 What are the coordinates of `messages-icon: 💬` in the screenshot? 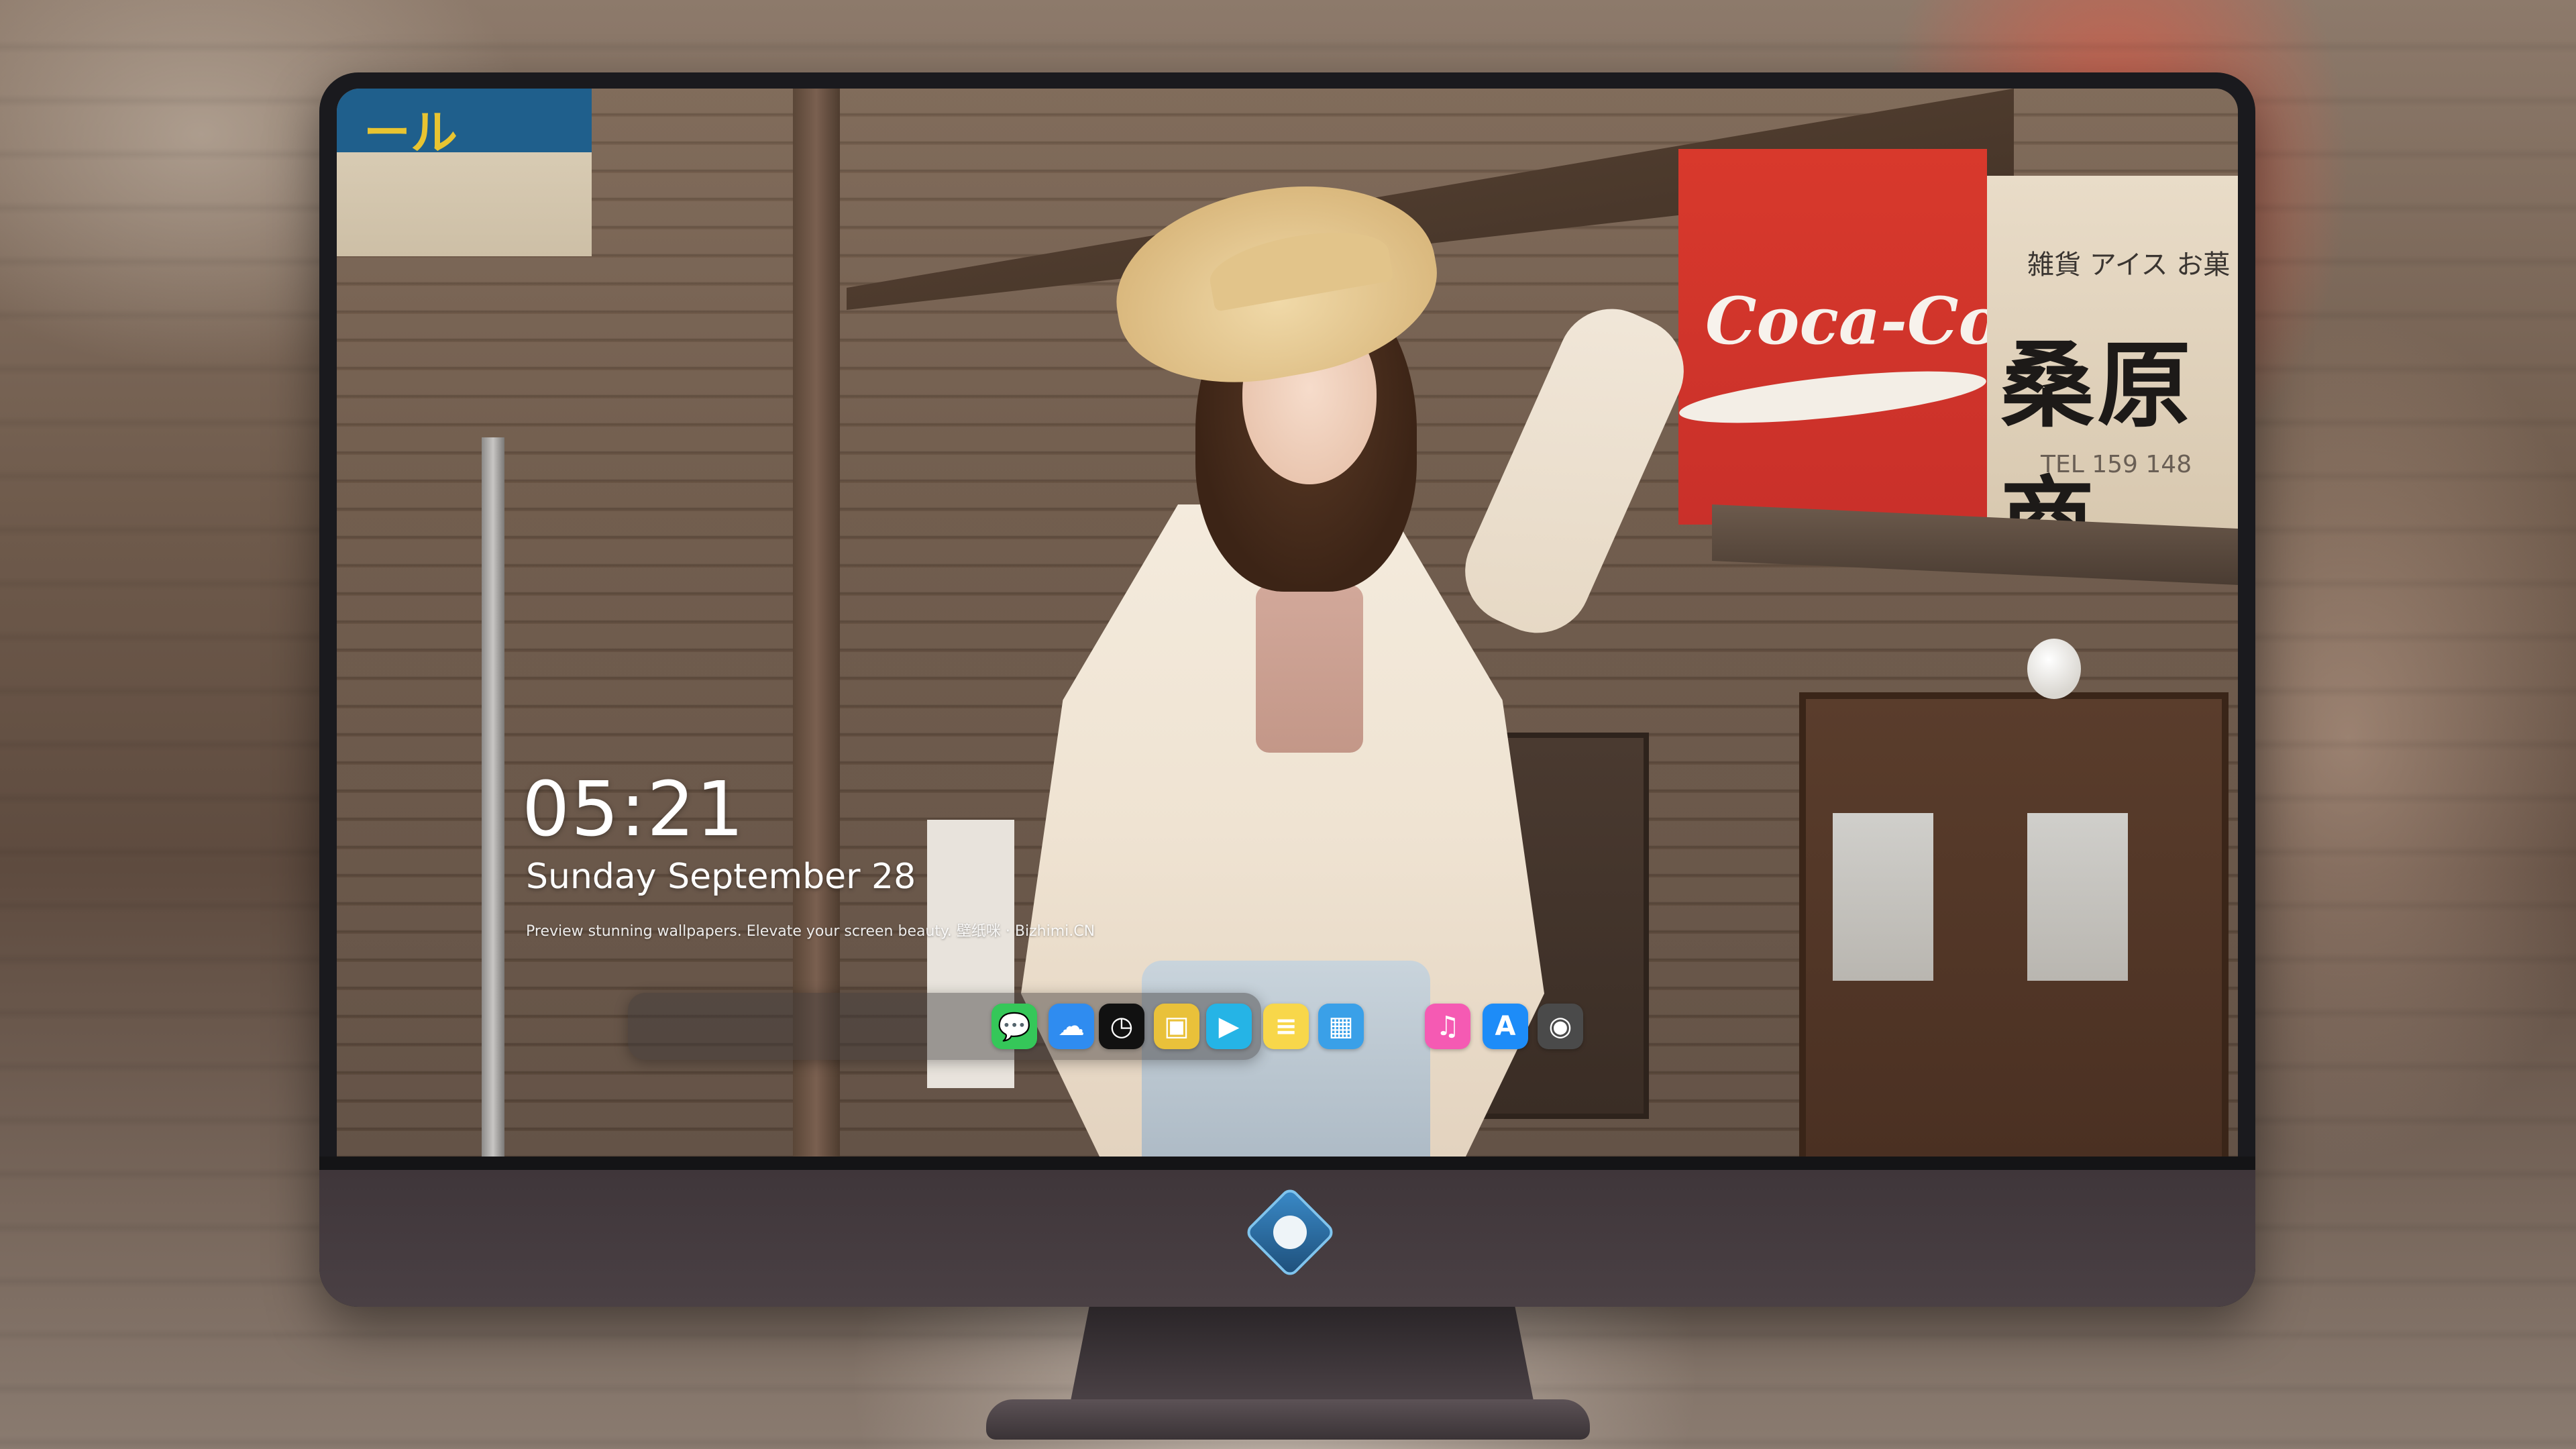 It's located at (1014, 1026).